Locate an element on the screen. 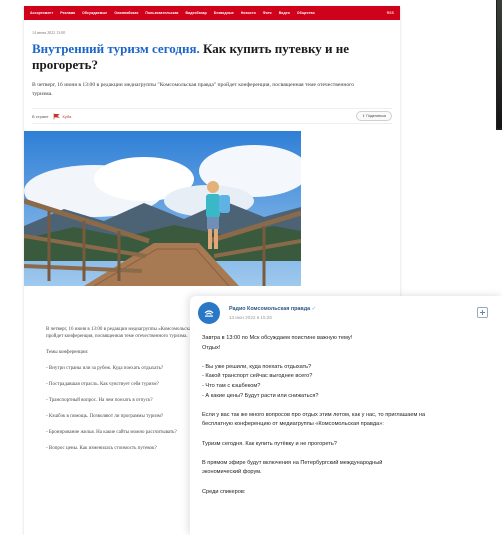 The height and width of the screenshot is (535, 502). meta-label: В стране is located at coordinates (40, 116).